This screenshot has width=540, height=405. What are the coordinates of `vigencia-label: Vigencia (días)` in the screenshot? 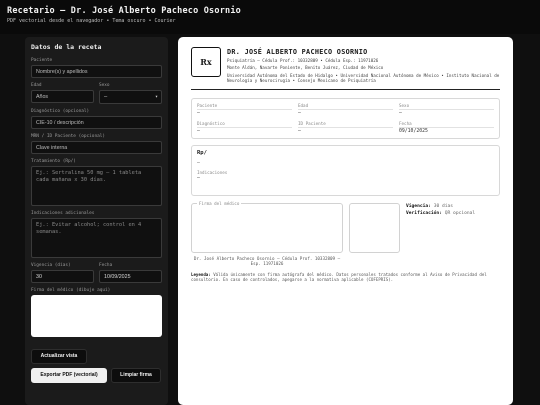 It's located at (51, 265).